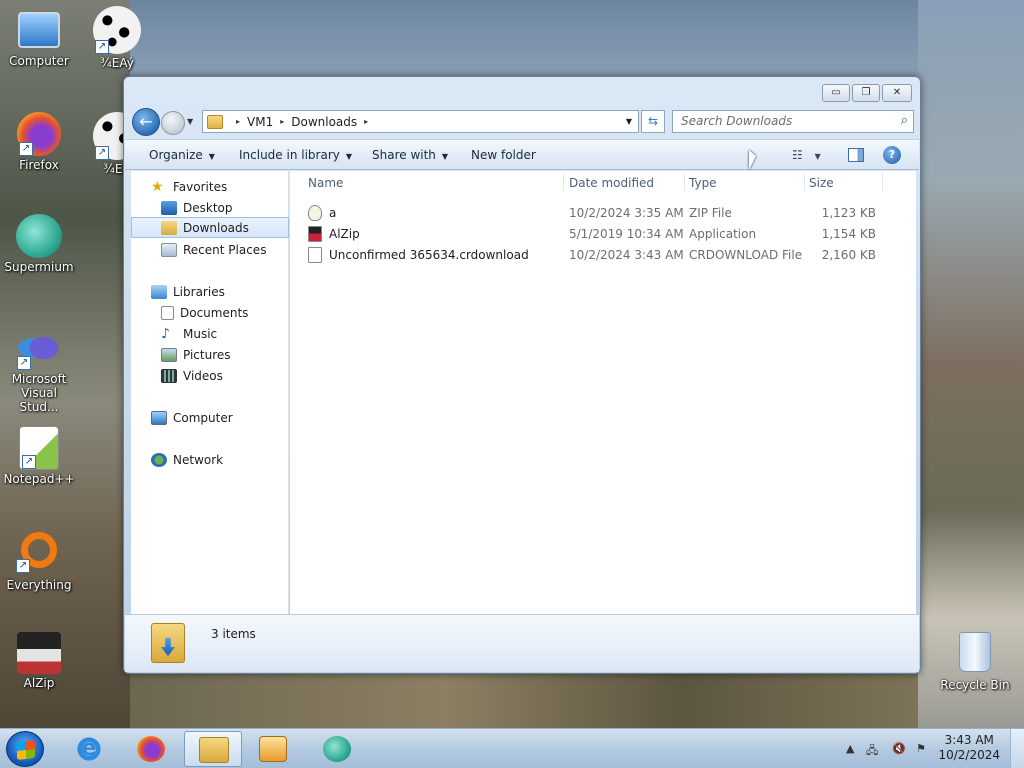 The width and height of the screenshot is (1024, 768). Describe the element at coordinates (273, 749) in the screenshot. I see `taskbar-media-player` at that location.